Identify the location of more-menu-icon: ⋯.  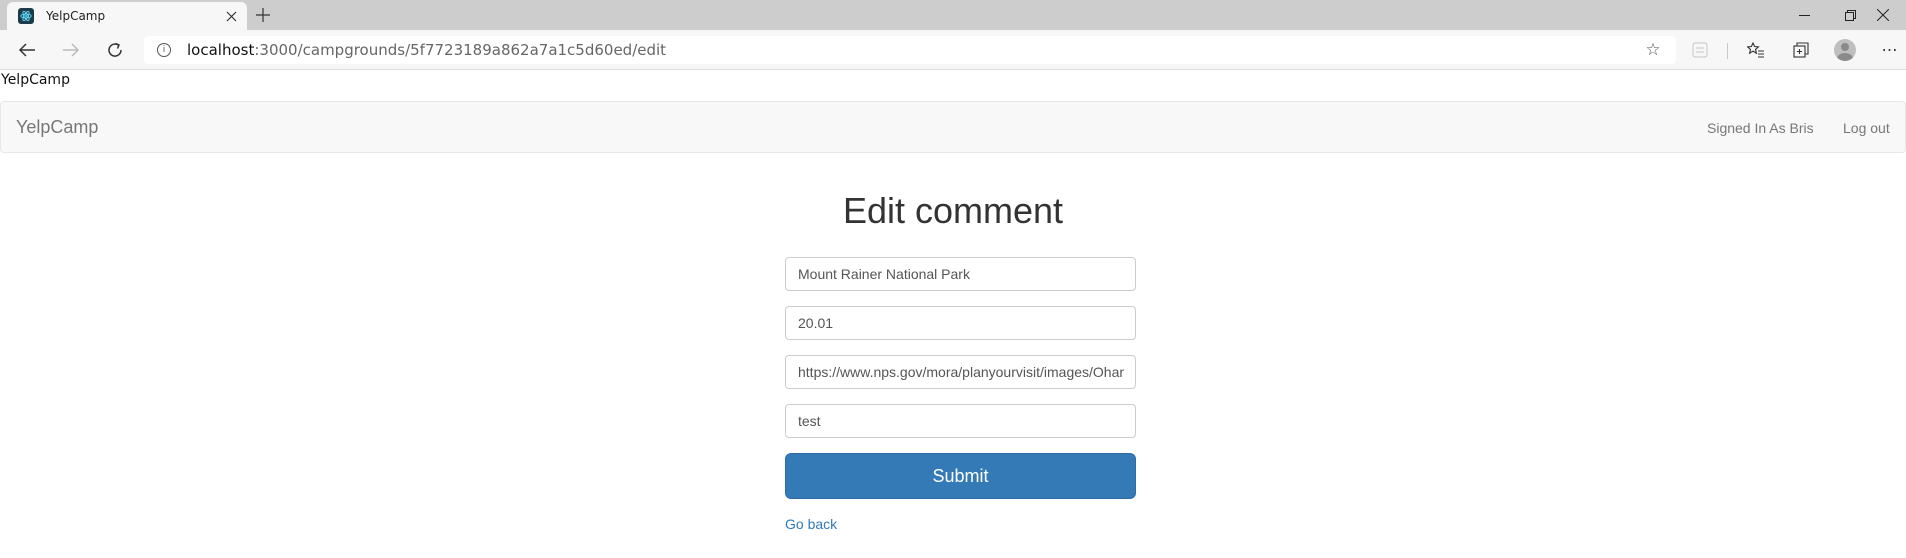
(1890, 50).